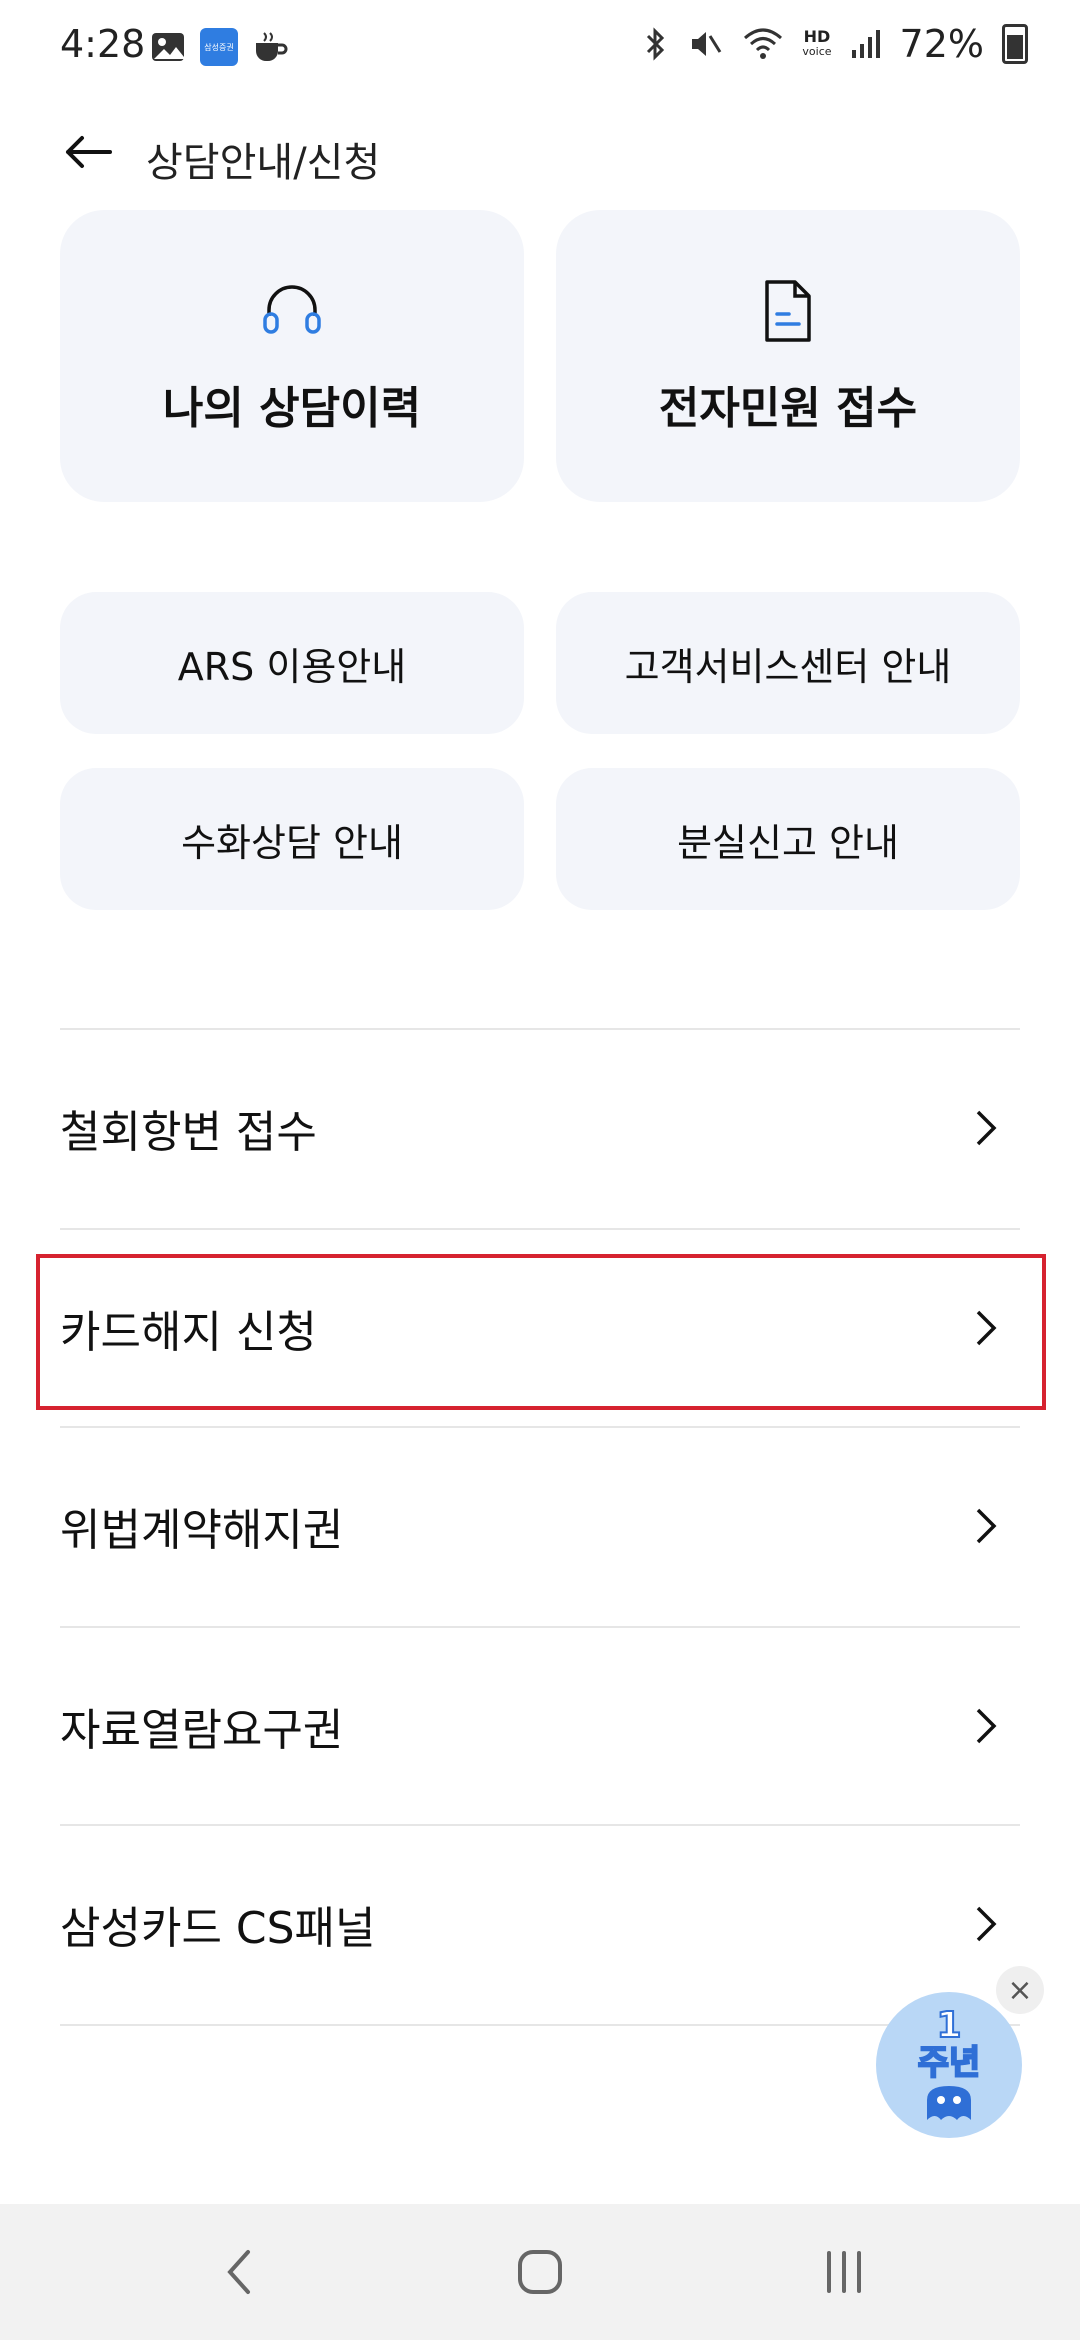 This screenshot has height=2340, width=1080. Describe the element at coordinates (540, 1128) in the screenshot. I see `list-item-withdrawal-defense: 철회항변 접수` at that location.